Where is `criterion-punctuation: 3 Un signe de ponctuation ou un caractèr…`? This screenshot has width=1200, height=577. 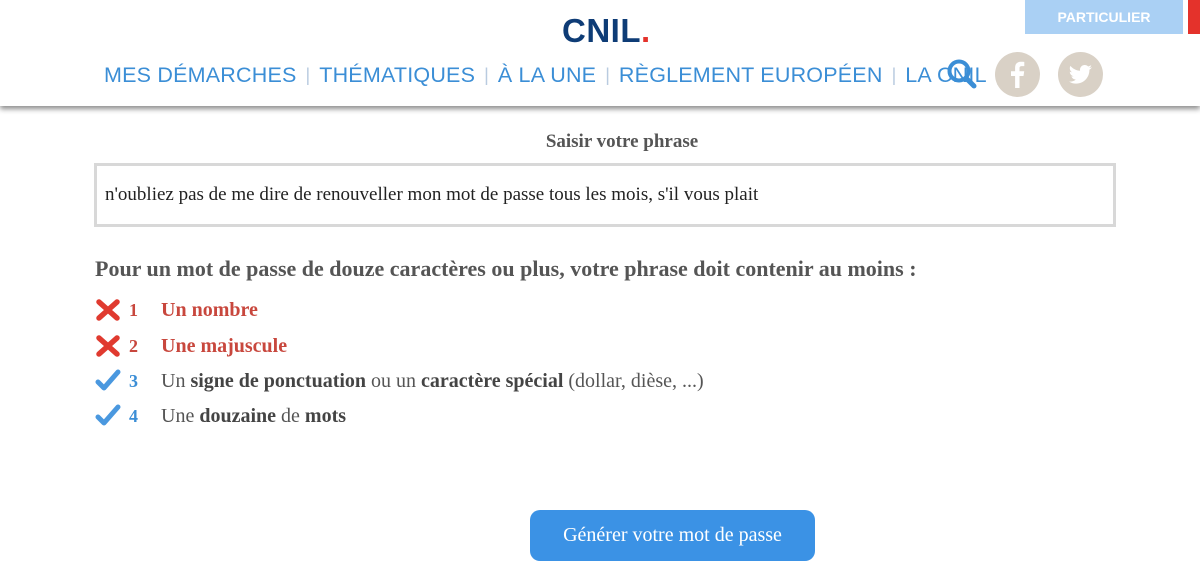 criterion-punctuation: 3 Un signe de ponctuation ou un caractèr… is located at coordinates (399, 381).